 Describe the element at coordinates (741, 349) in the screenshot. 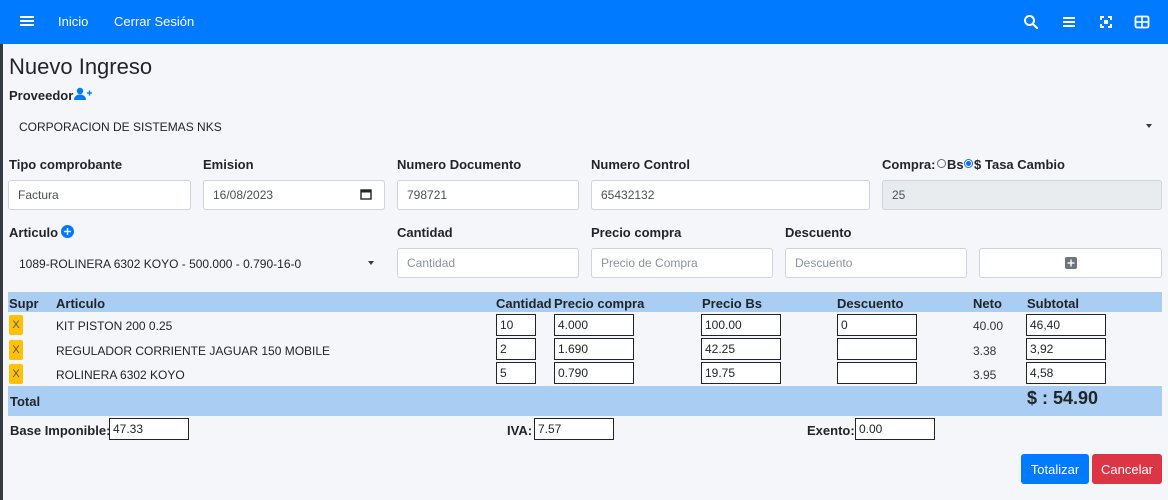

I see `row-precio-bs-input: 42.25` at that location.